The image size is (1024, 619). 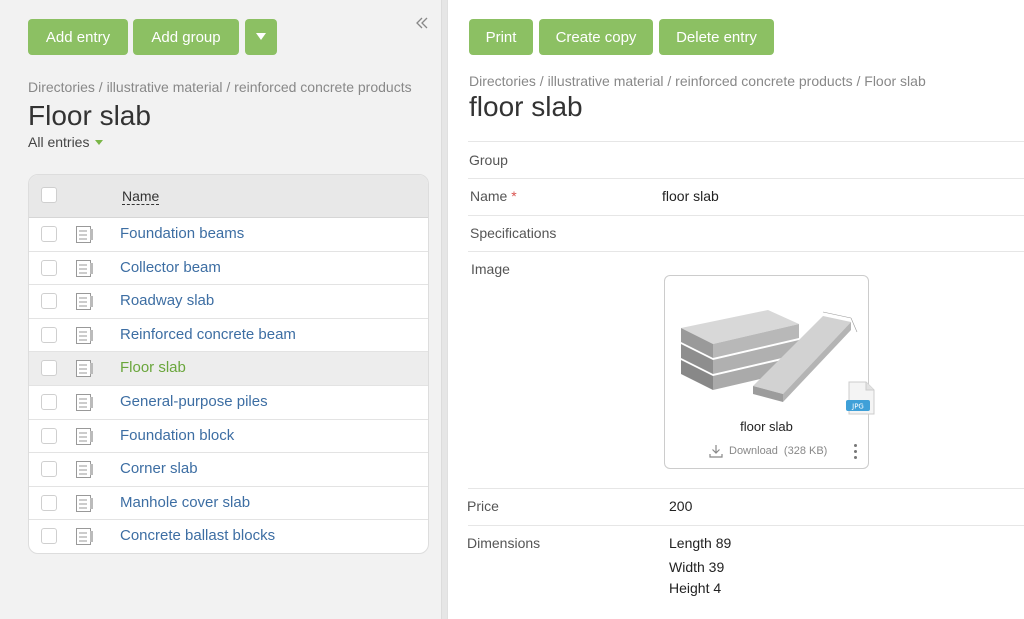 What do you see at coordinates (159, 468) in the screenshot?
I see `row-label: Corner slab` at bounding box center [159, 468].